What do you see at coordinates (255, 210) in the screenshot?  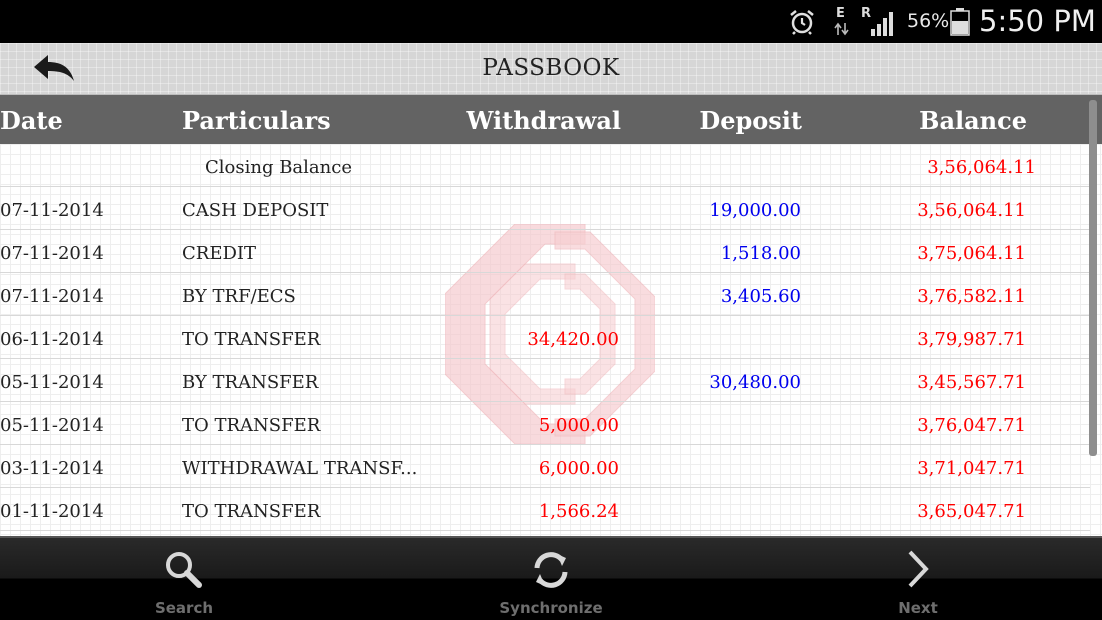 I see `row-particulars: CASH DEPOSIT` at bounding box center [255, 210].